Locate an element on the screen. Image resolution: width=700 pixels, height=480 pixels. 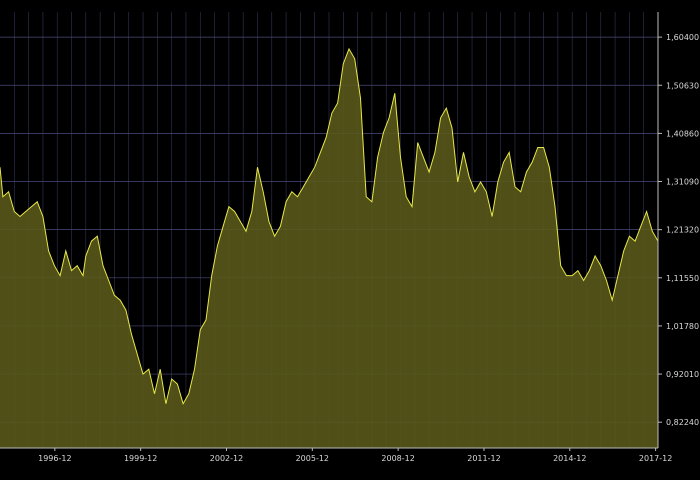
y-tick-label: 1,11550 is located at coordinates (682, 278).